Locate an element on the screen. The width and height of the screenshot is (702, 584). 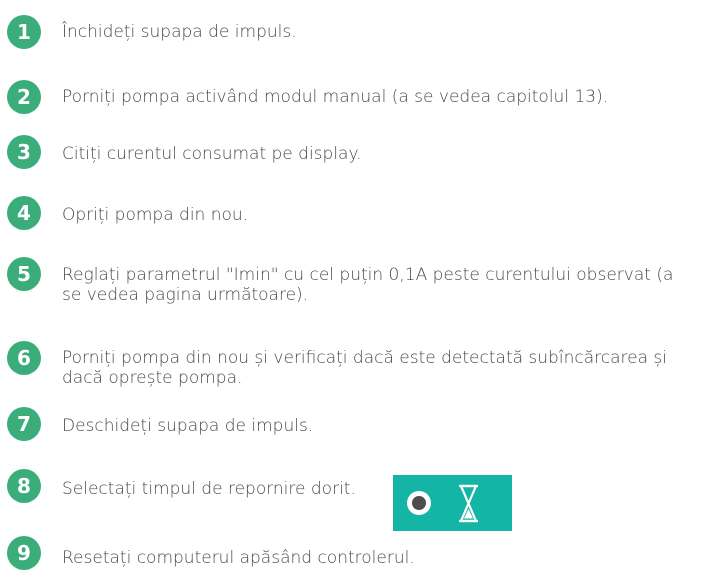
step-text: Resetați computerul apăsând controlerul. is located at coordinates (238, 558).